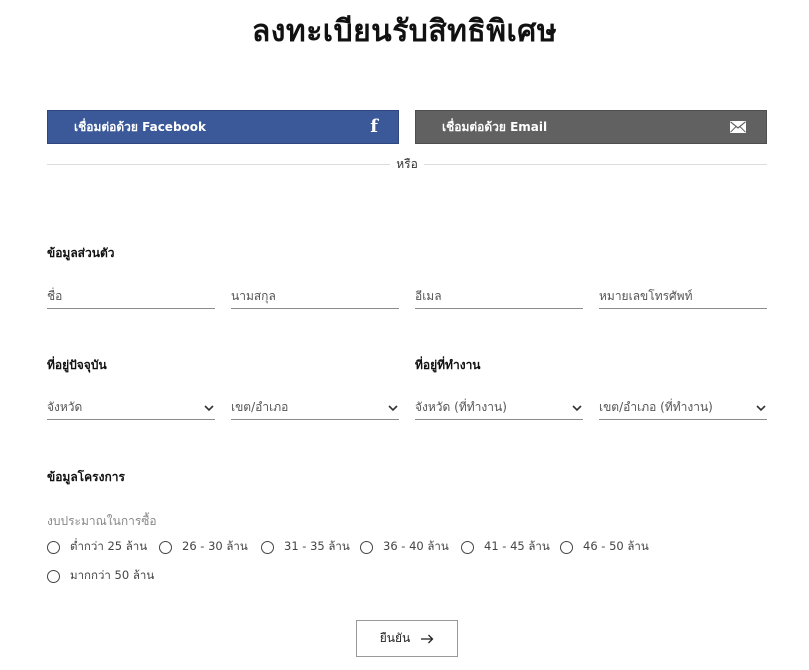 The height and width of the screenshot is (670, 809). What do you see at coordinates (427, 638) in the screenshot?
I see `arrow-right-icon` at bounding box center [427, 638].